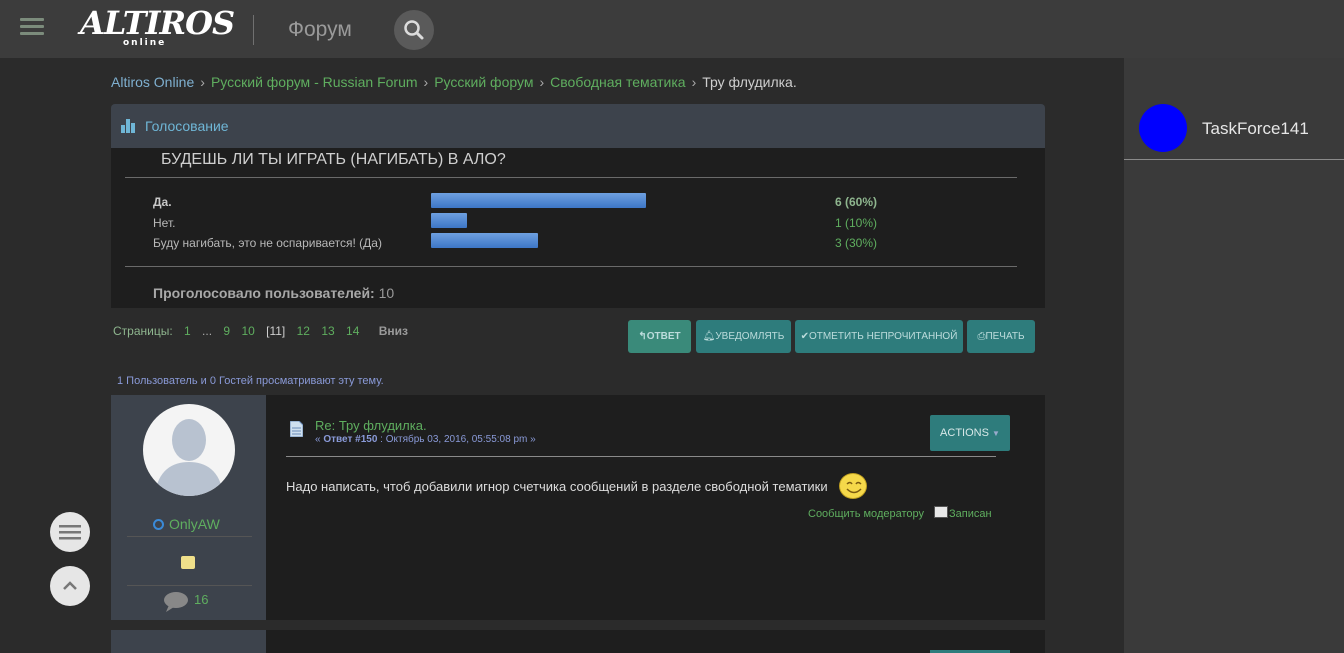 Image resolution: width=1344 pixels, height=653 pixels. I want to click on poll-option-result: 1 (10%), so click(856, 223).